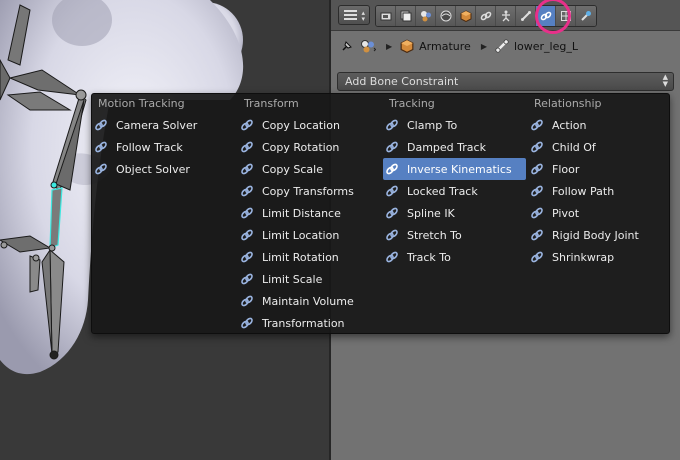 This screenshot has width=680, height=460. I want to click on menu-item-limit-location: Limit Location, so click(310, 235).